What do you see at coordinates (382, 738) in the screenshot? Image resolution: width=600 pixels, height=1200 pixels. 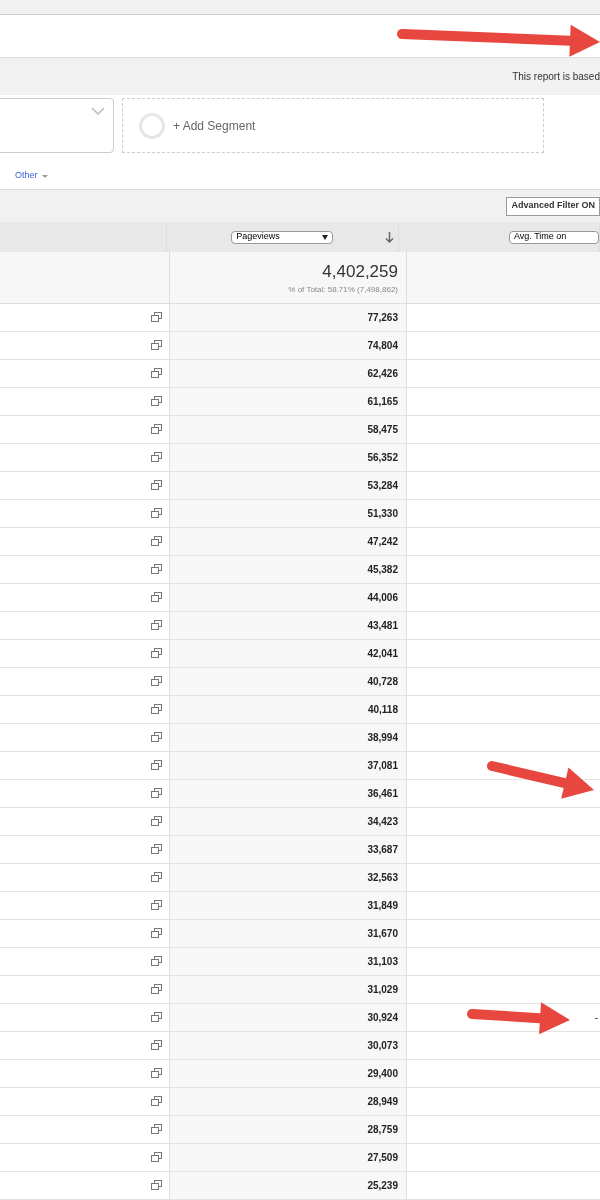 I see `pageviews-cell-text: 38,994` at bounding box center [382, 738].